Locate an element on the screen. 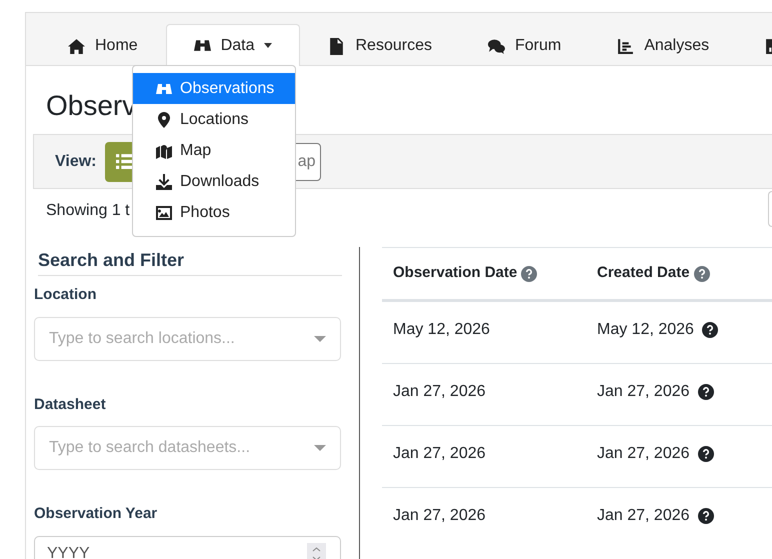 The height and width of the screenshot is (559, 772). field-label: Location is located at coordinates (66, 295).